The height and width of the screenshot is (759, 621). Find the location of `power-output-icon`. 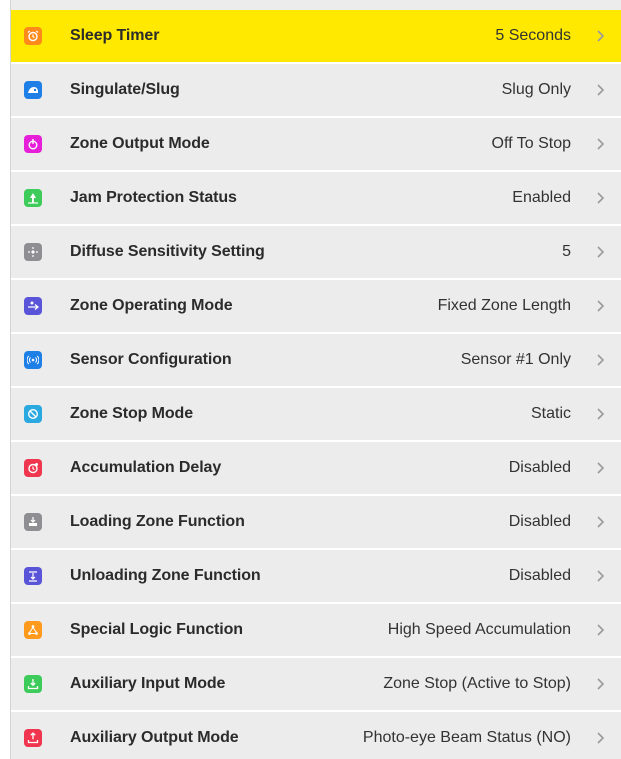

power-output-icon is located at coordinates (33, 144).